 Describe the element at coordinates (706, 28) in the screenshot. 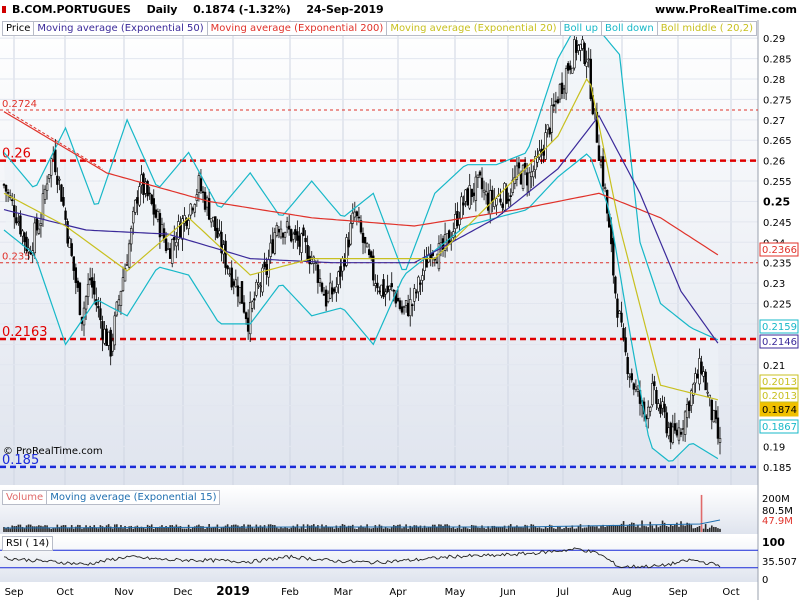

I see `legend-item-6: Boll middle ( 20,2)` at that location.